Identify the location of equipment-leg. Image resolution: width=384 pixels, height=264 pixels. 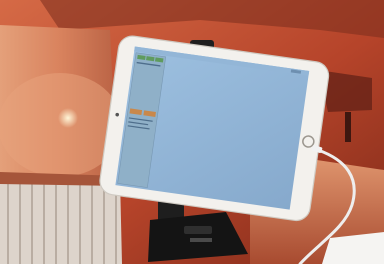
(348, 127).